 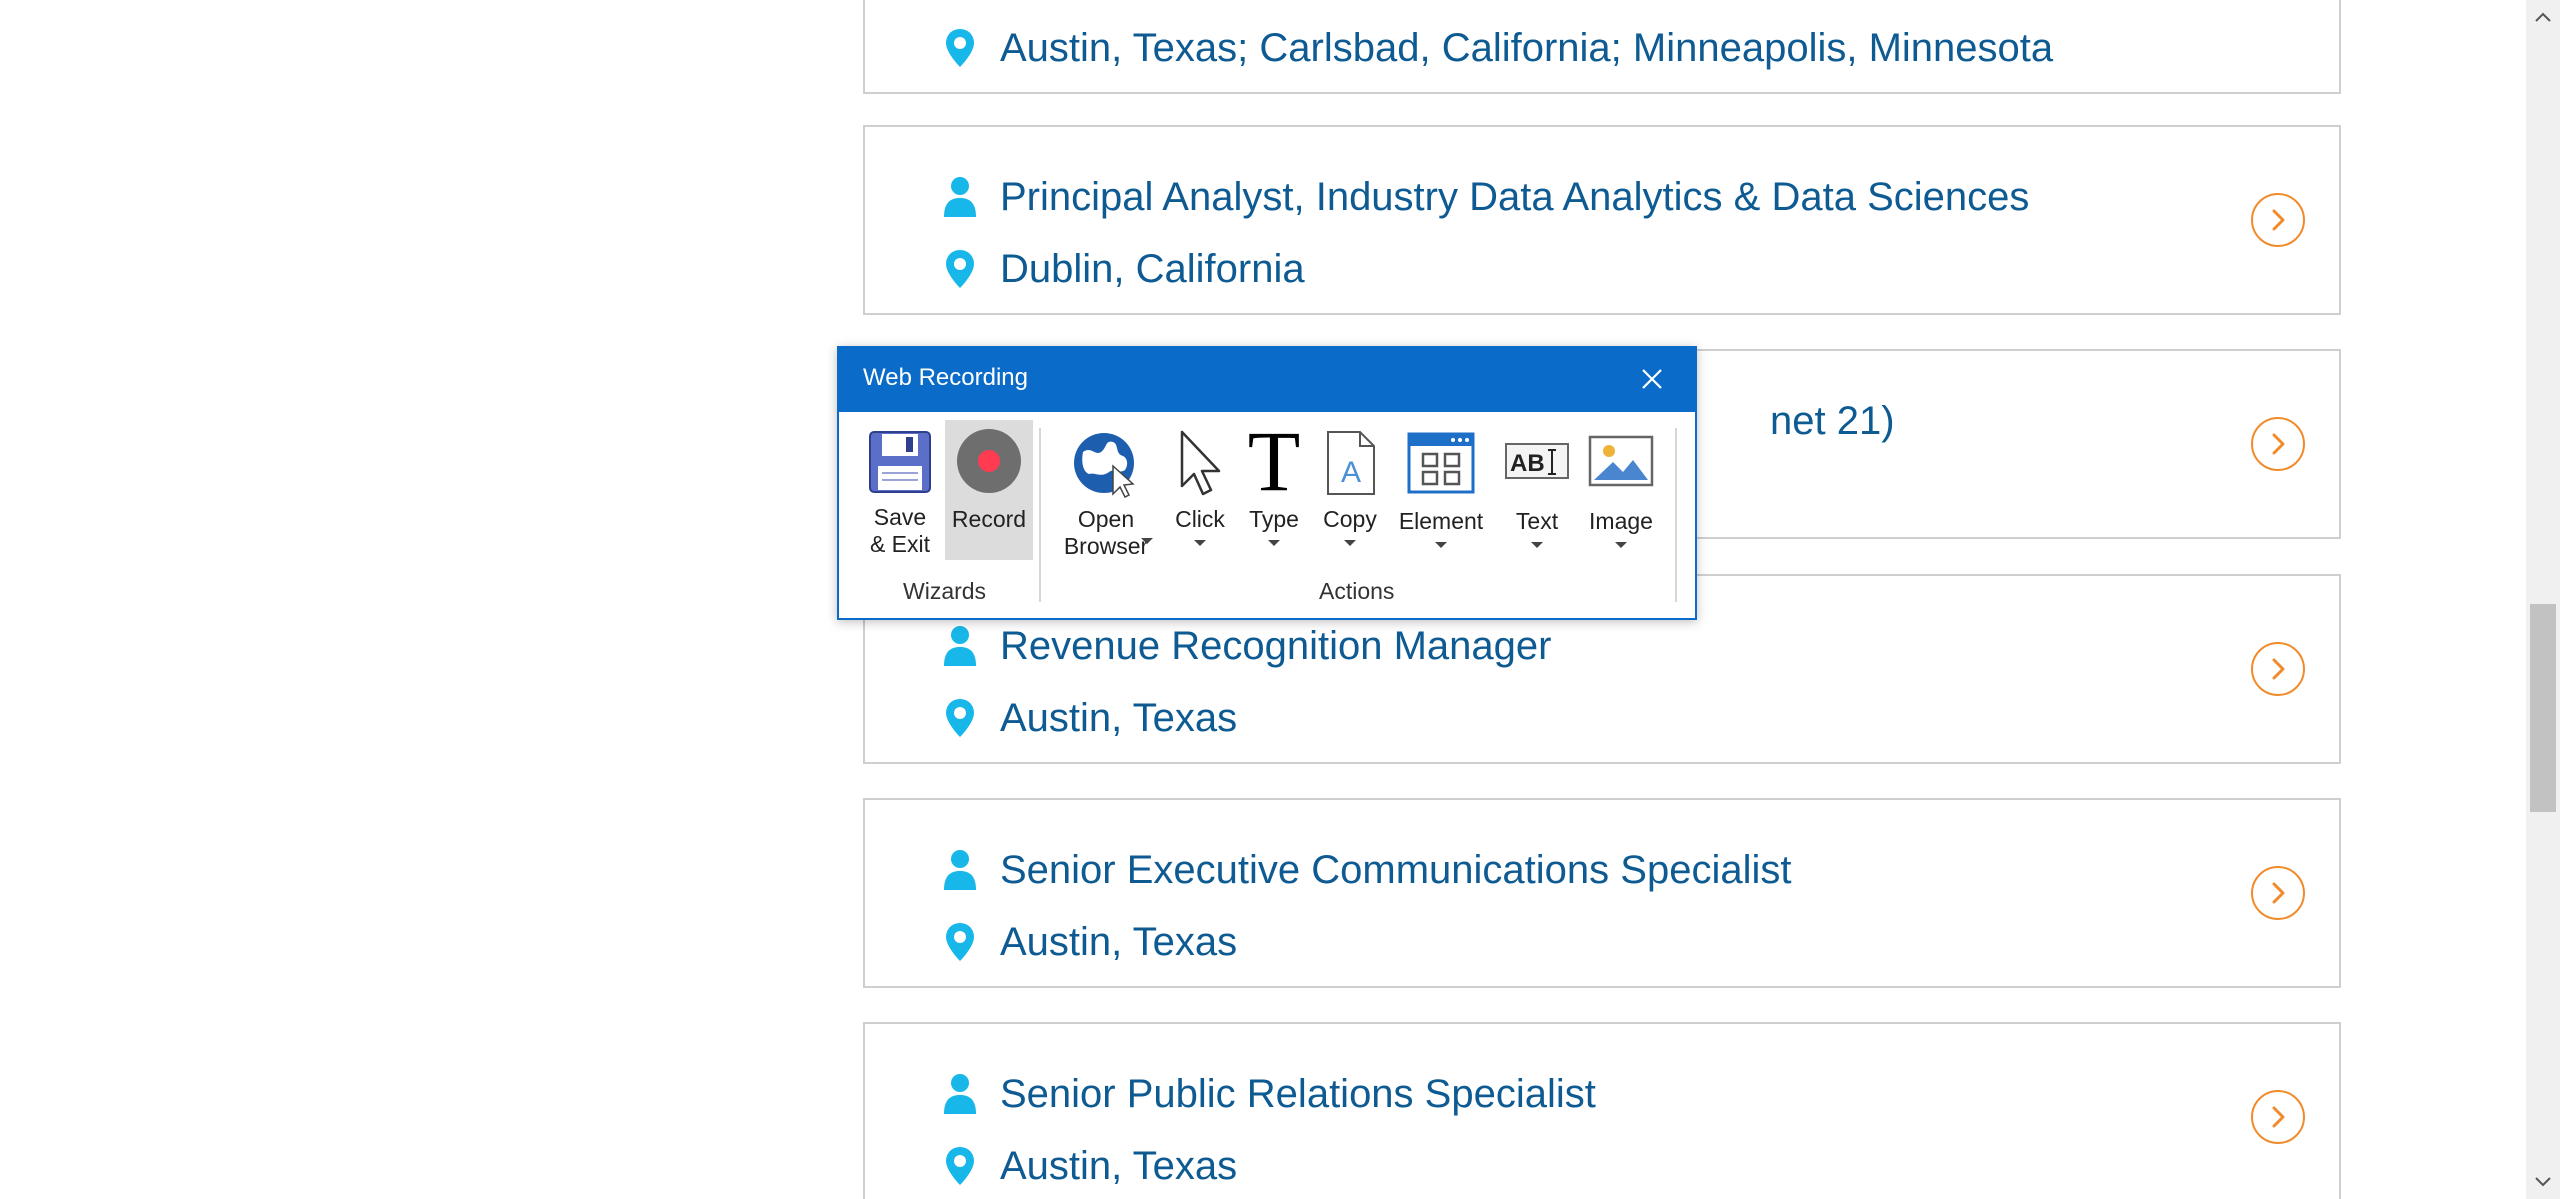 I want to click on svg-text: T, so click(x=1274, y=459).